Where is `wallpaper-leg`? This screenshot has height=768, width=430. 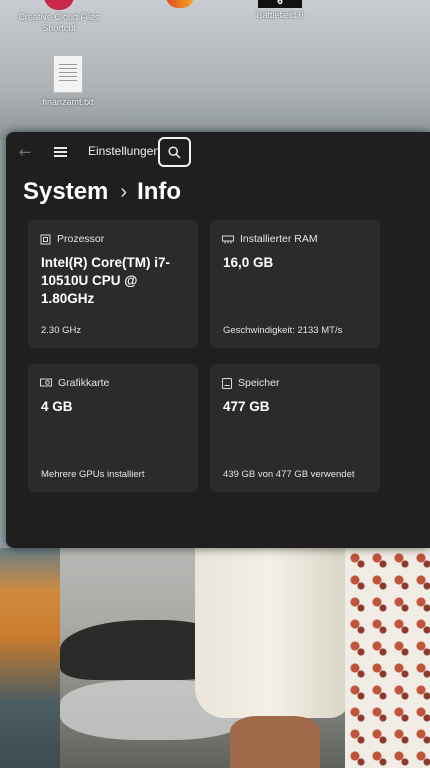
wallpaper-leg is located at coordinates (275, 742).